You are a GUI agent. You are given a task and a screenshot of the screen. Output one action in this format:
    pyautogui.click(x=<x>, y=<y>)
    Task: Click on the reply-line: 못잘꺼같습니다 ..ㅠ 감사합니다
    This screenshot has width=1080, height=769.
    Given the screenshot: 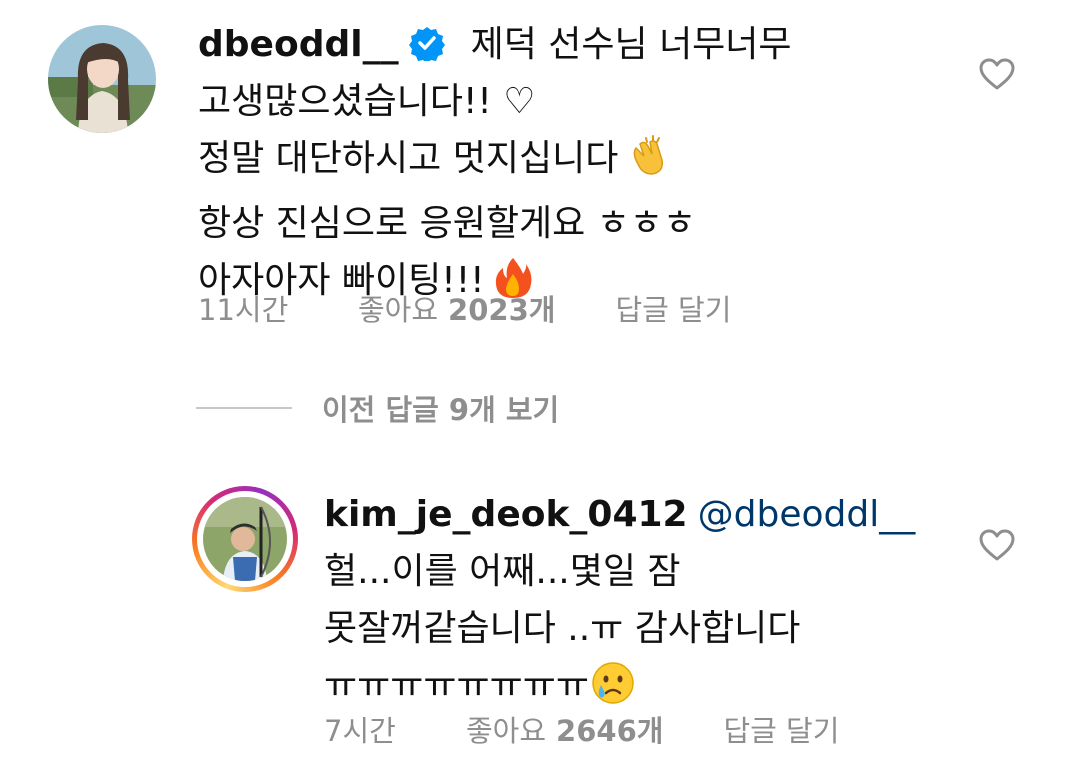 What is the action you would take?
    pyautogui.click(x=562, y=628)
    